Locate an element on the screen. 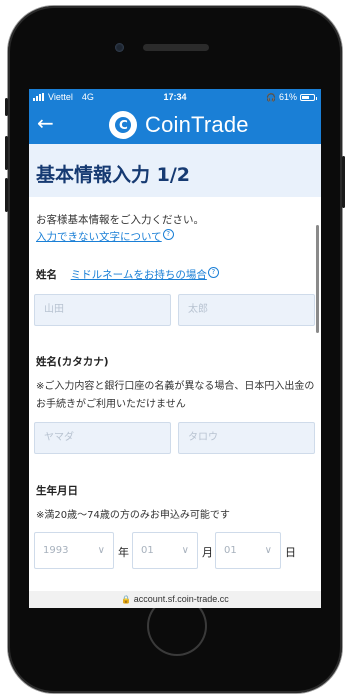 This screenshot has width=350, height=699. brand-name: CoinTrade is located at coordinates (197, 124).